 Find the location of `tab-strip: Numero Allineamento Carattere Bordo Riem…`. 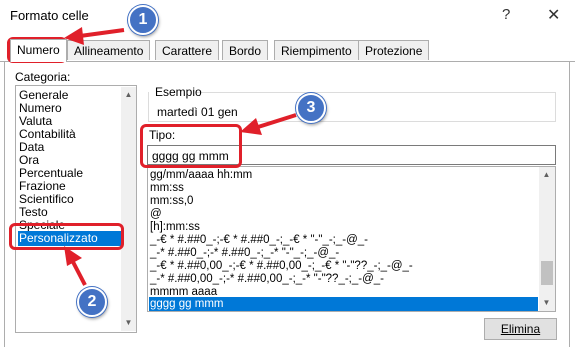

tab-strip: Numero Allineamento Carattere Bordo Riem… is located at coordinates (287, 50).